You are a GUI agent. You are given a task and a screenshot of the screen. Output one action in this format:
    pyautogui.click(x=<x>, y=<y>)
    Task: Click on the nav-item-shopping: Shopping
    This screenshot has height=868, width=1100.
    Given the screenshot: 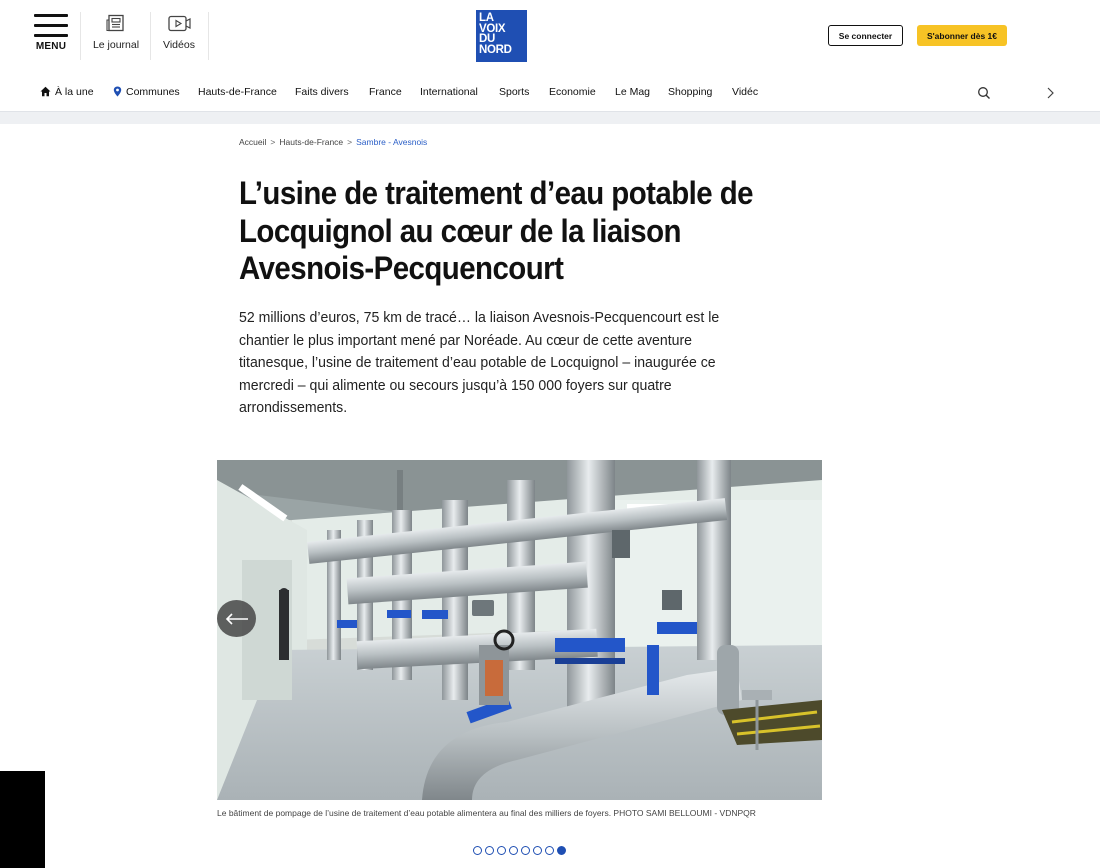 What is the action you would take?
    pyautogui.click(x=690, y=92)
    